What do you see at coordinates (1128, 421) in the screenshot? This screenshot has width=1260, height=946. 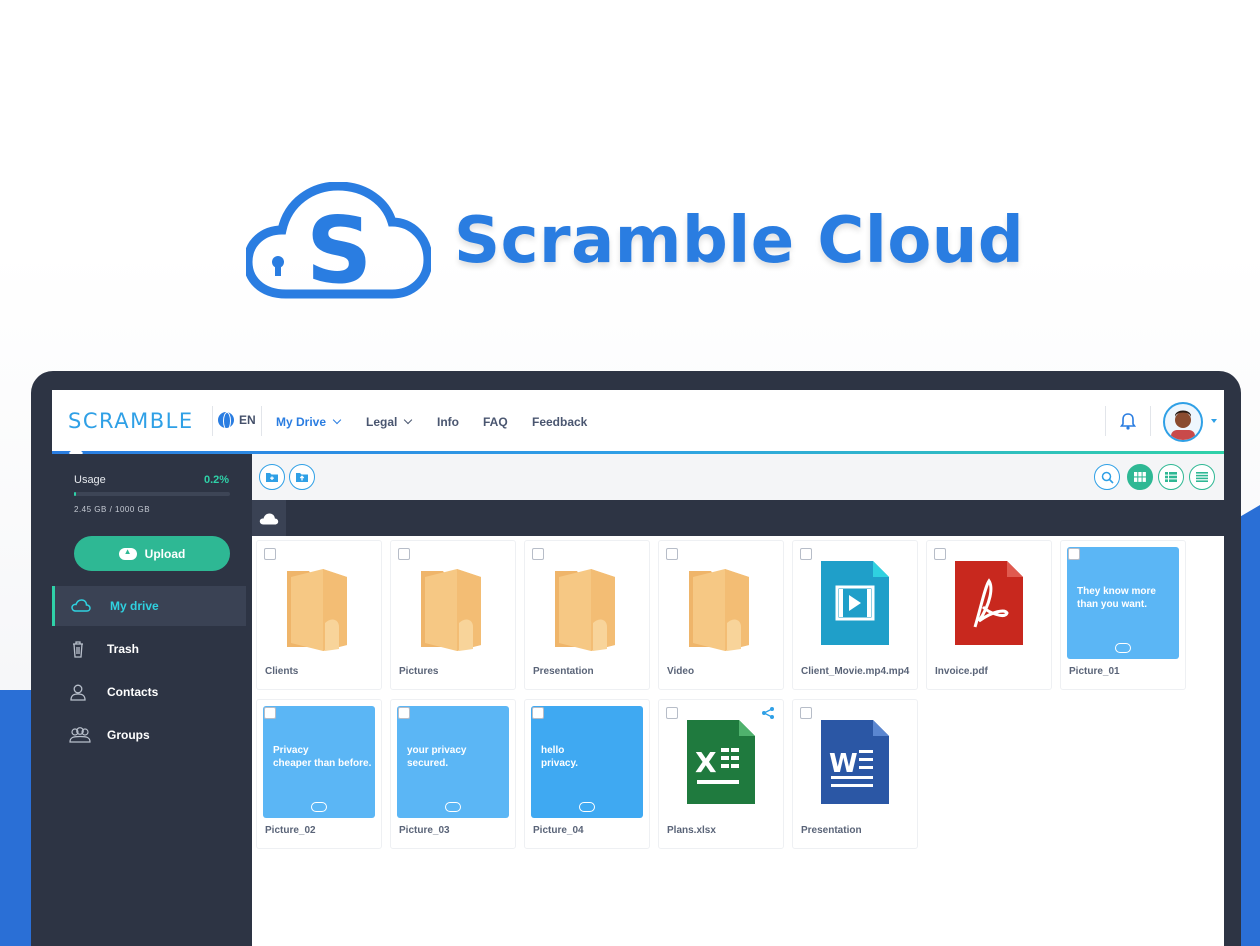 I see `bell-icon` at bounding box center [1128, 421].